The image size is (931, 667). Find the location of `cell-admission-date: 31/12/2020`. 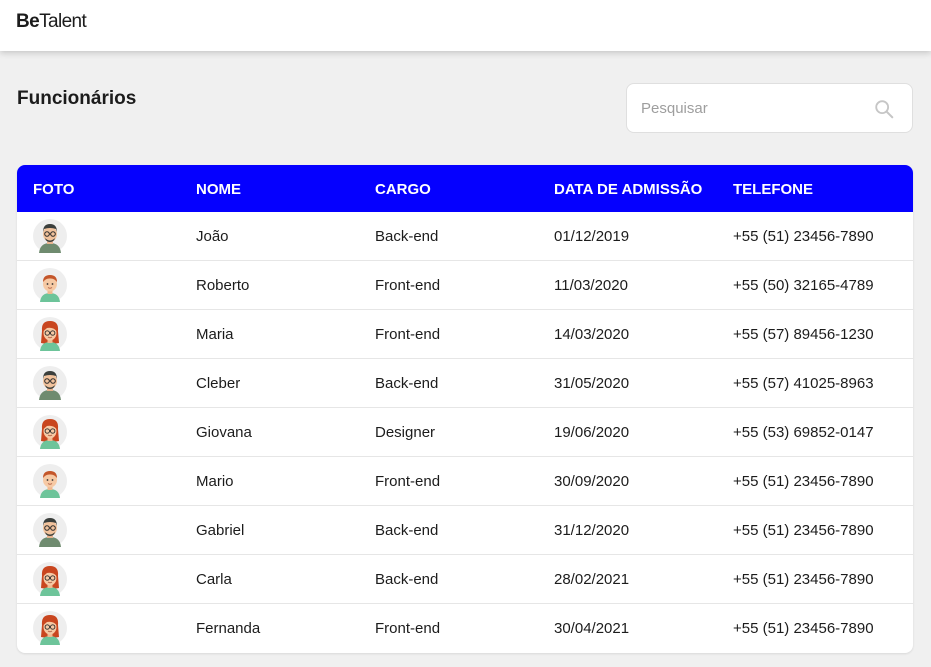

cell-admission-date: 31/12/2020 is located at coordinates (592, 530).